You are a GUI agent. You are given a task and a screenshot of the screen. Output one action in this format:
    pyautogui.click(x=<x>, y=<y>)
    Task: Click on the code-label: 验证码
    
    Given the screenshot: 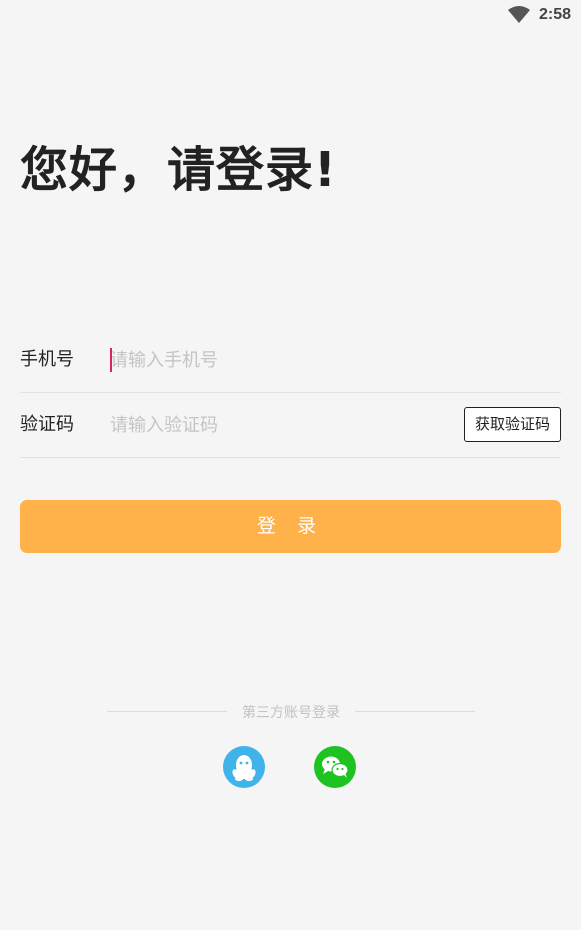 What is the action you would take?
    pyautogui.click(x=47, y=424)
    